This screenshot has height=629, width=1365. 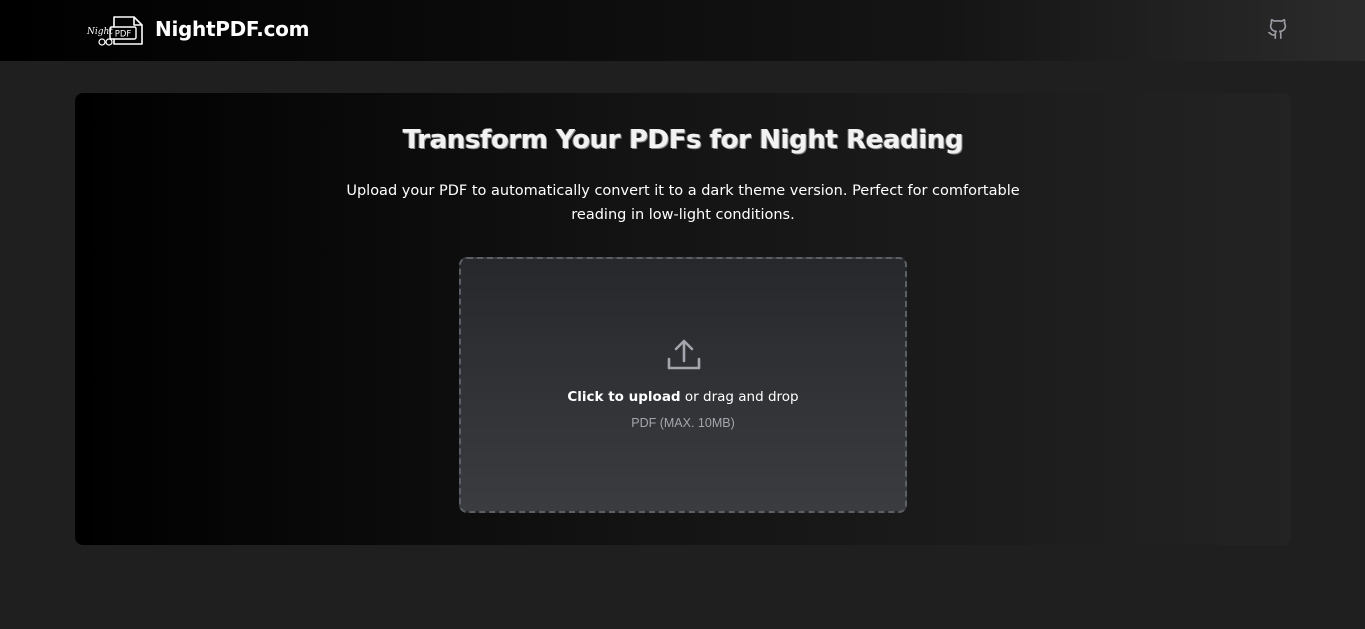 What do you see at coordinates (114, 31) in the screenshot?
I see `nightpdf-logo-icon: PDF Night` at bounding box center [114, 31].